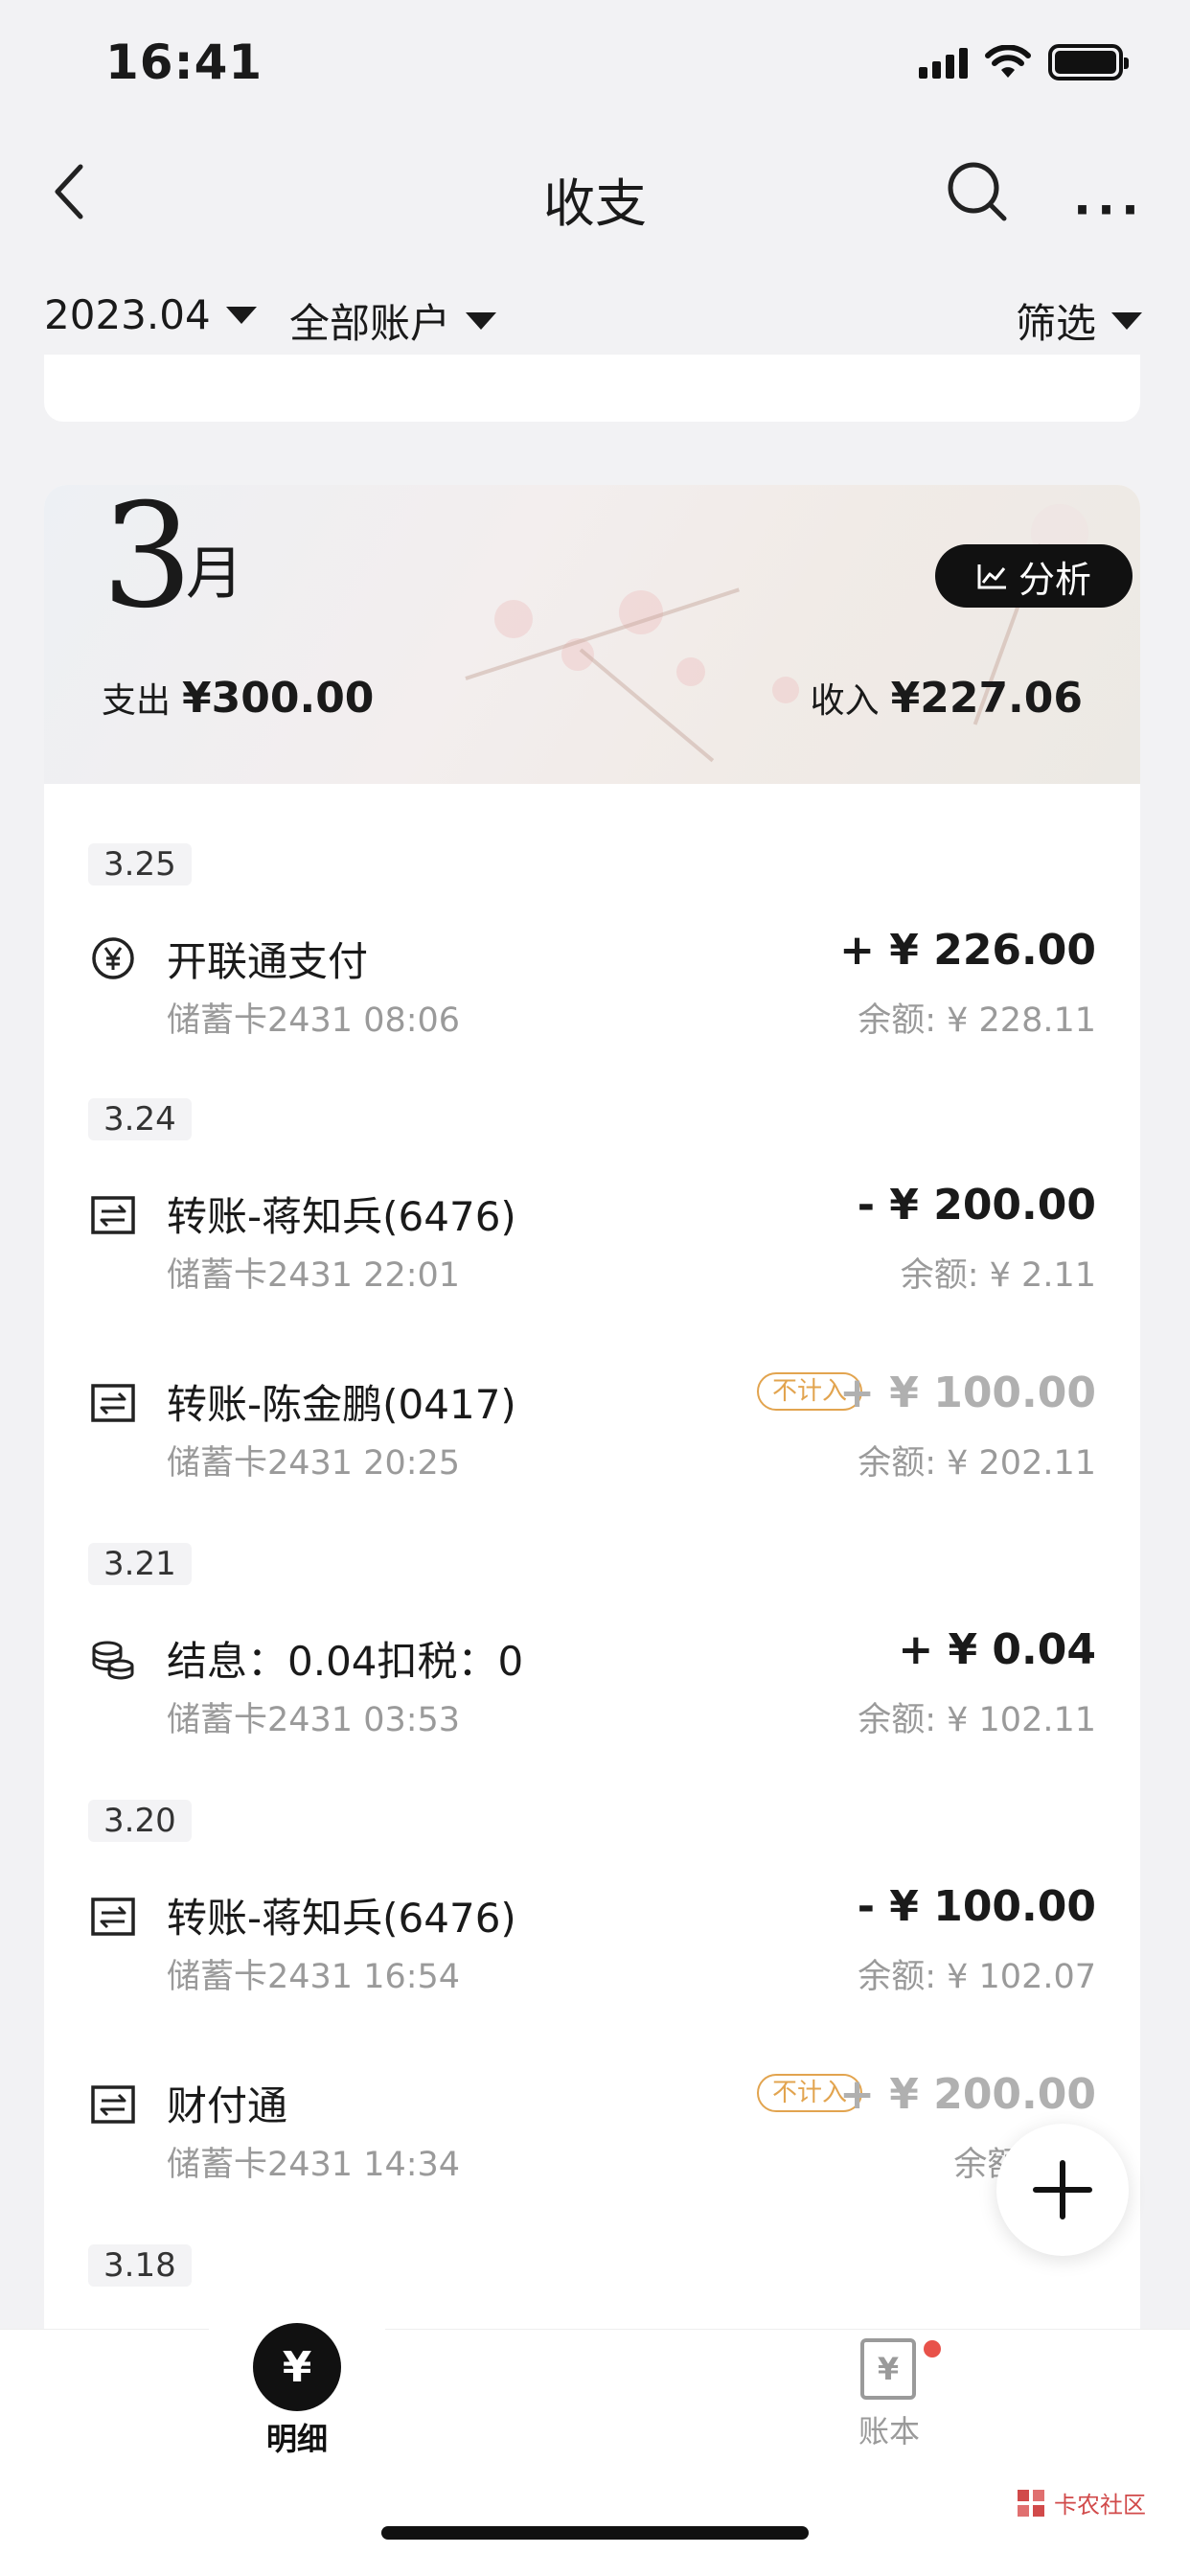 This screenshot has height=2576, width=1190. What do you see at coordinates (977, 1977) in the screenshot?
I see `transaction-balance: 余额: ¥ 102.07` at bounding box center [977, 1977].